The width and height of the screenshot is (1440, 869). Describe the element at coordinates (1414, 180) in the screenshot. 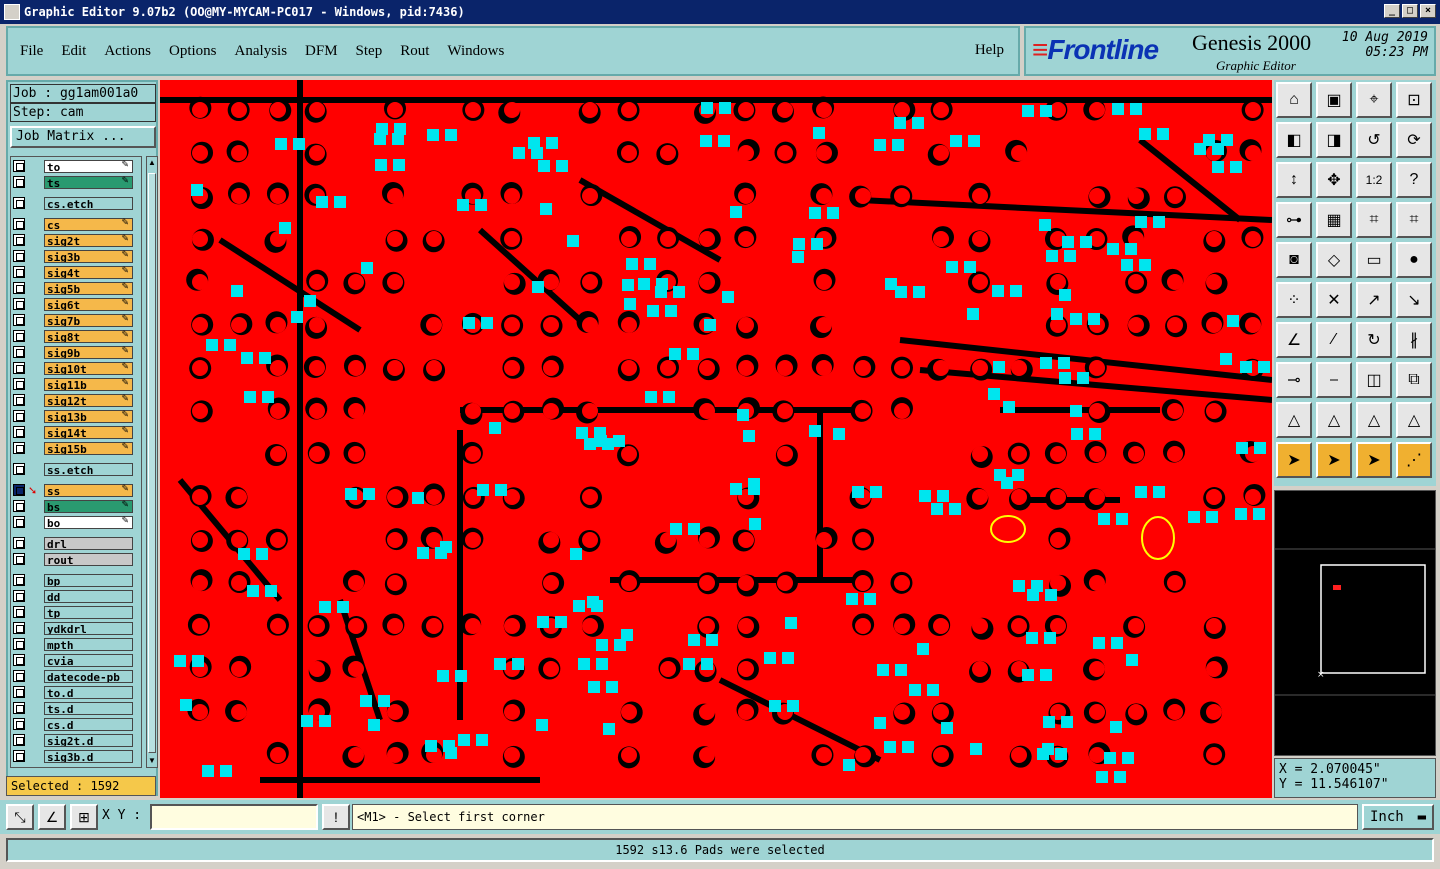

I see `help-icon: ?` at that location.